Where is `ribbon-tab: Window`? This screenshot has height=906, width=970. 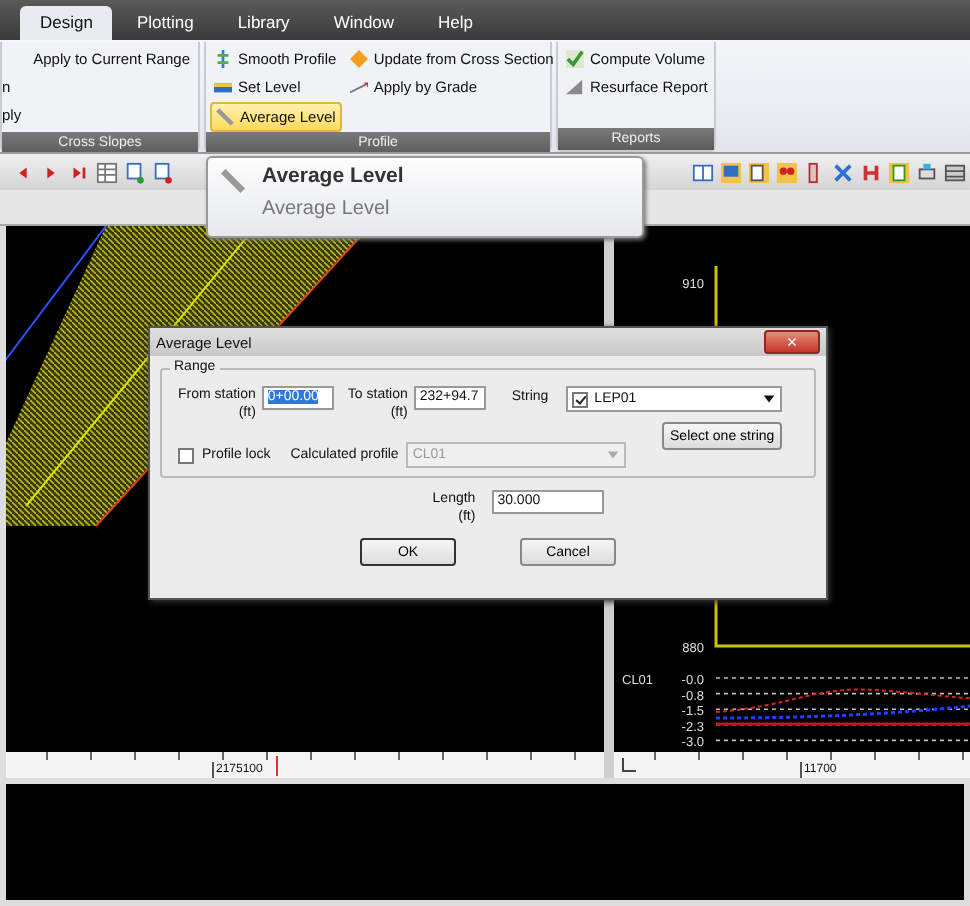
ribbon-tab: Window is located at coordinates (364, 23).